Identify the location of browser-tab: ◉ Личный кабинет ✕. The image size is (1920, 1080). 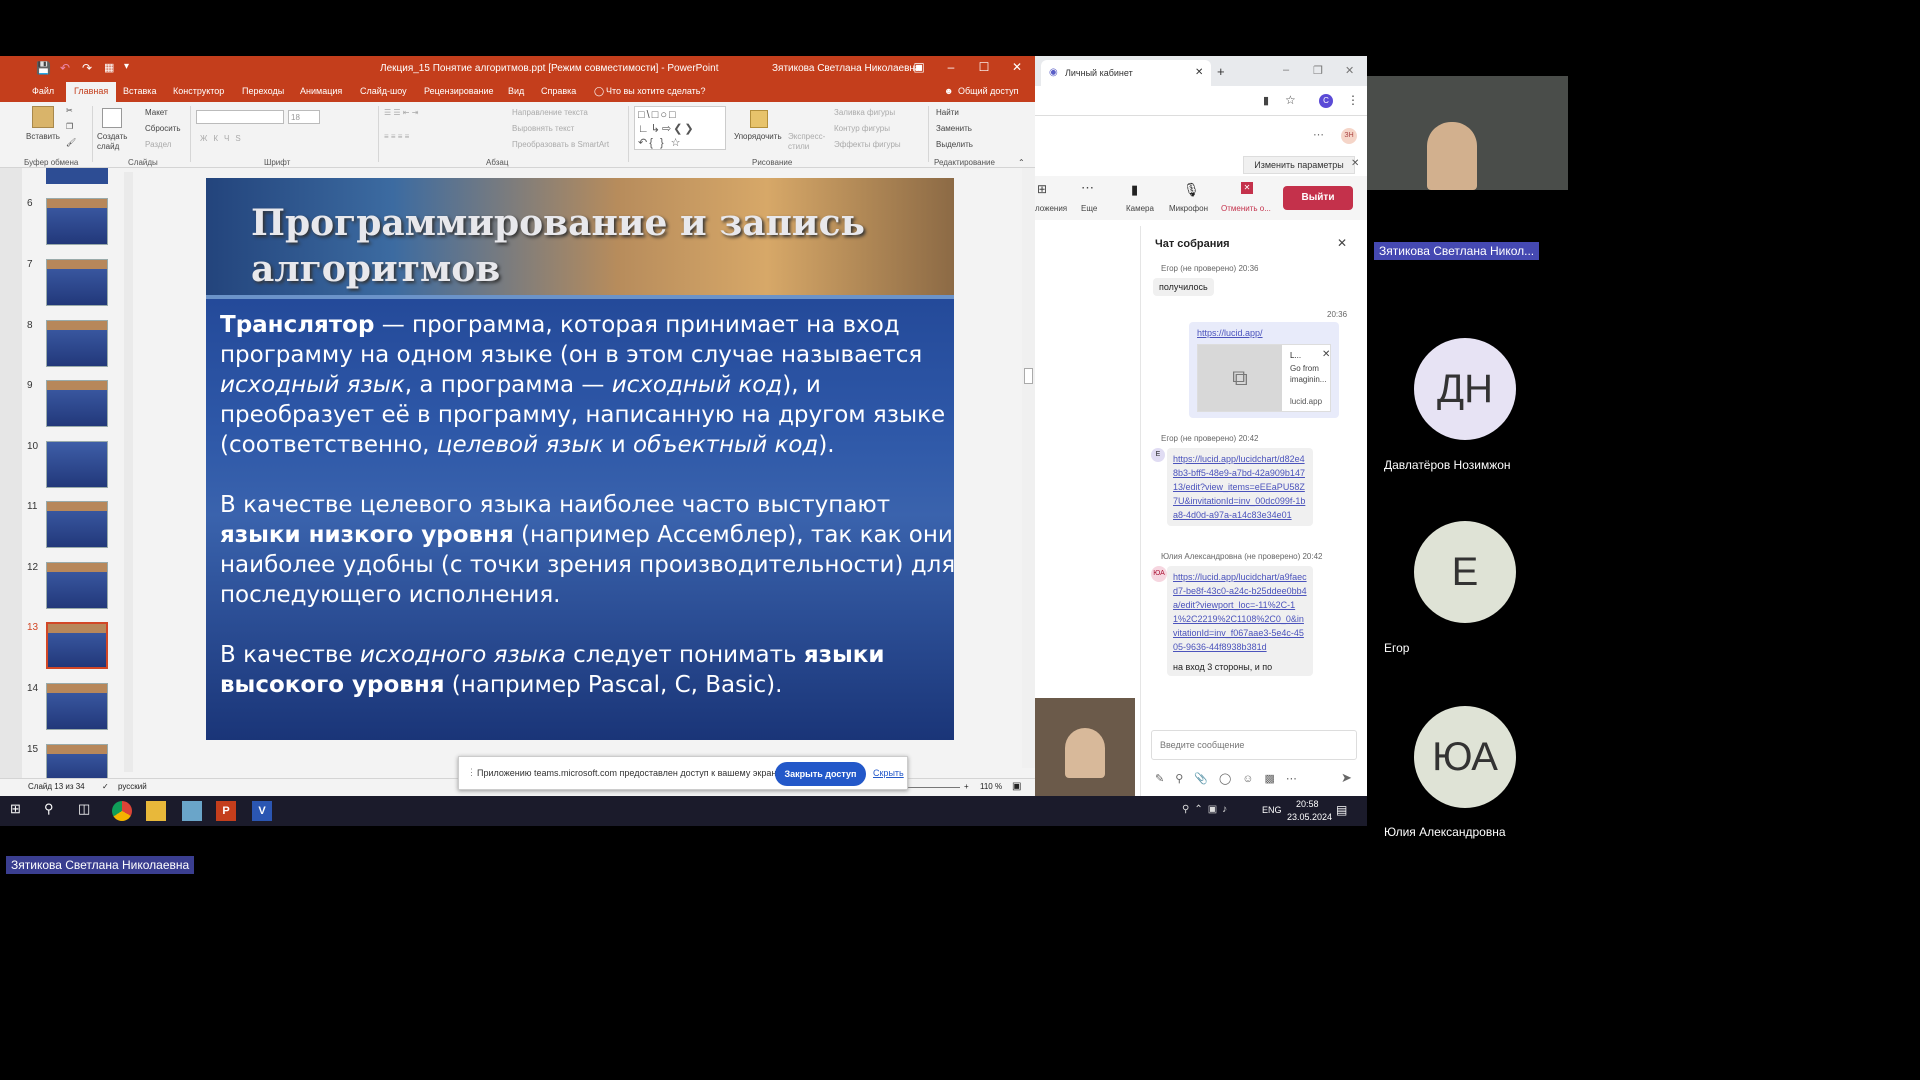
(1126, 73).